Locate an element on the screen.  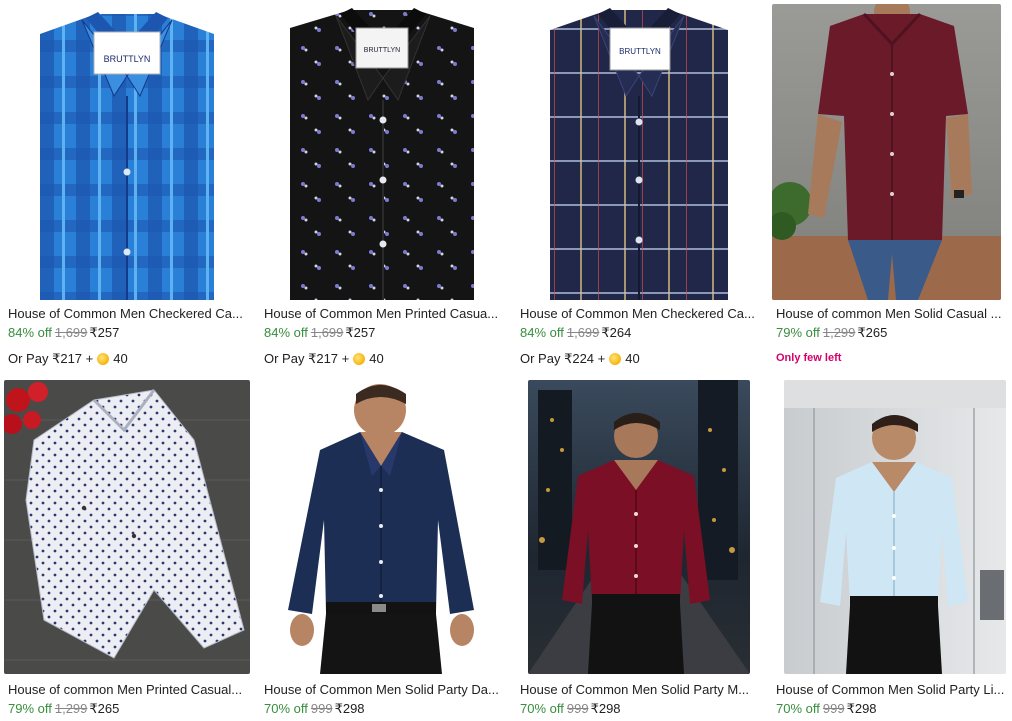
price-row: 84% off 1,699 ₹264 is located at coordinates (641, 333).